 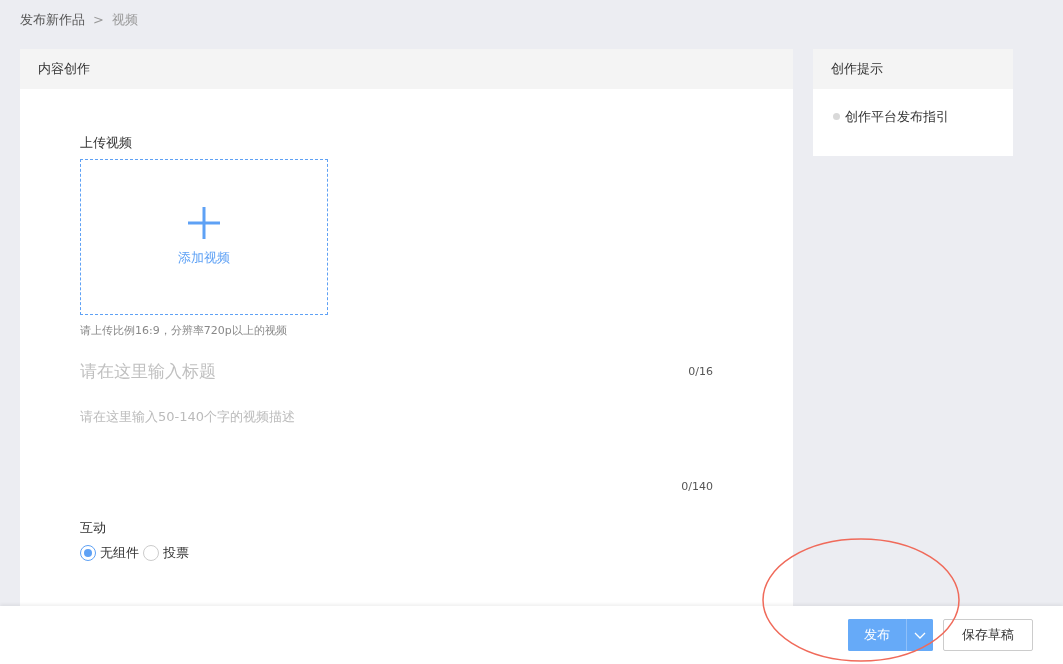 What do you see at coordinates (857, 69) in the screenshot?
I see `card-title: 创作提示` at bounding box center [857, 69].